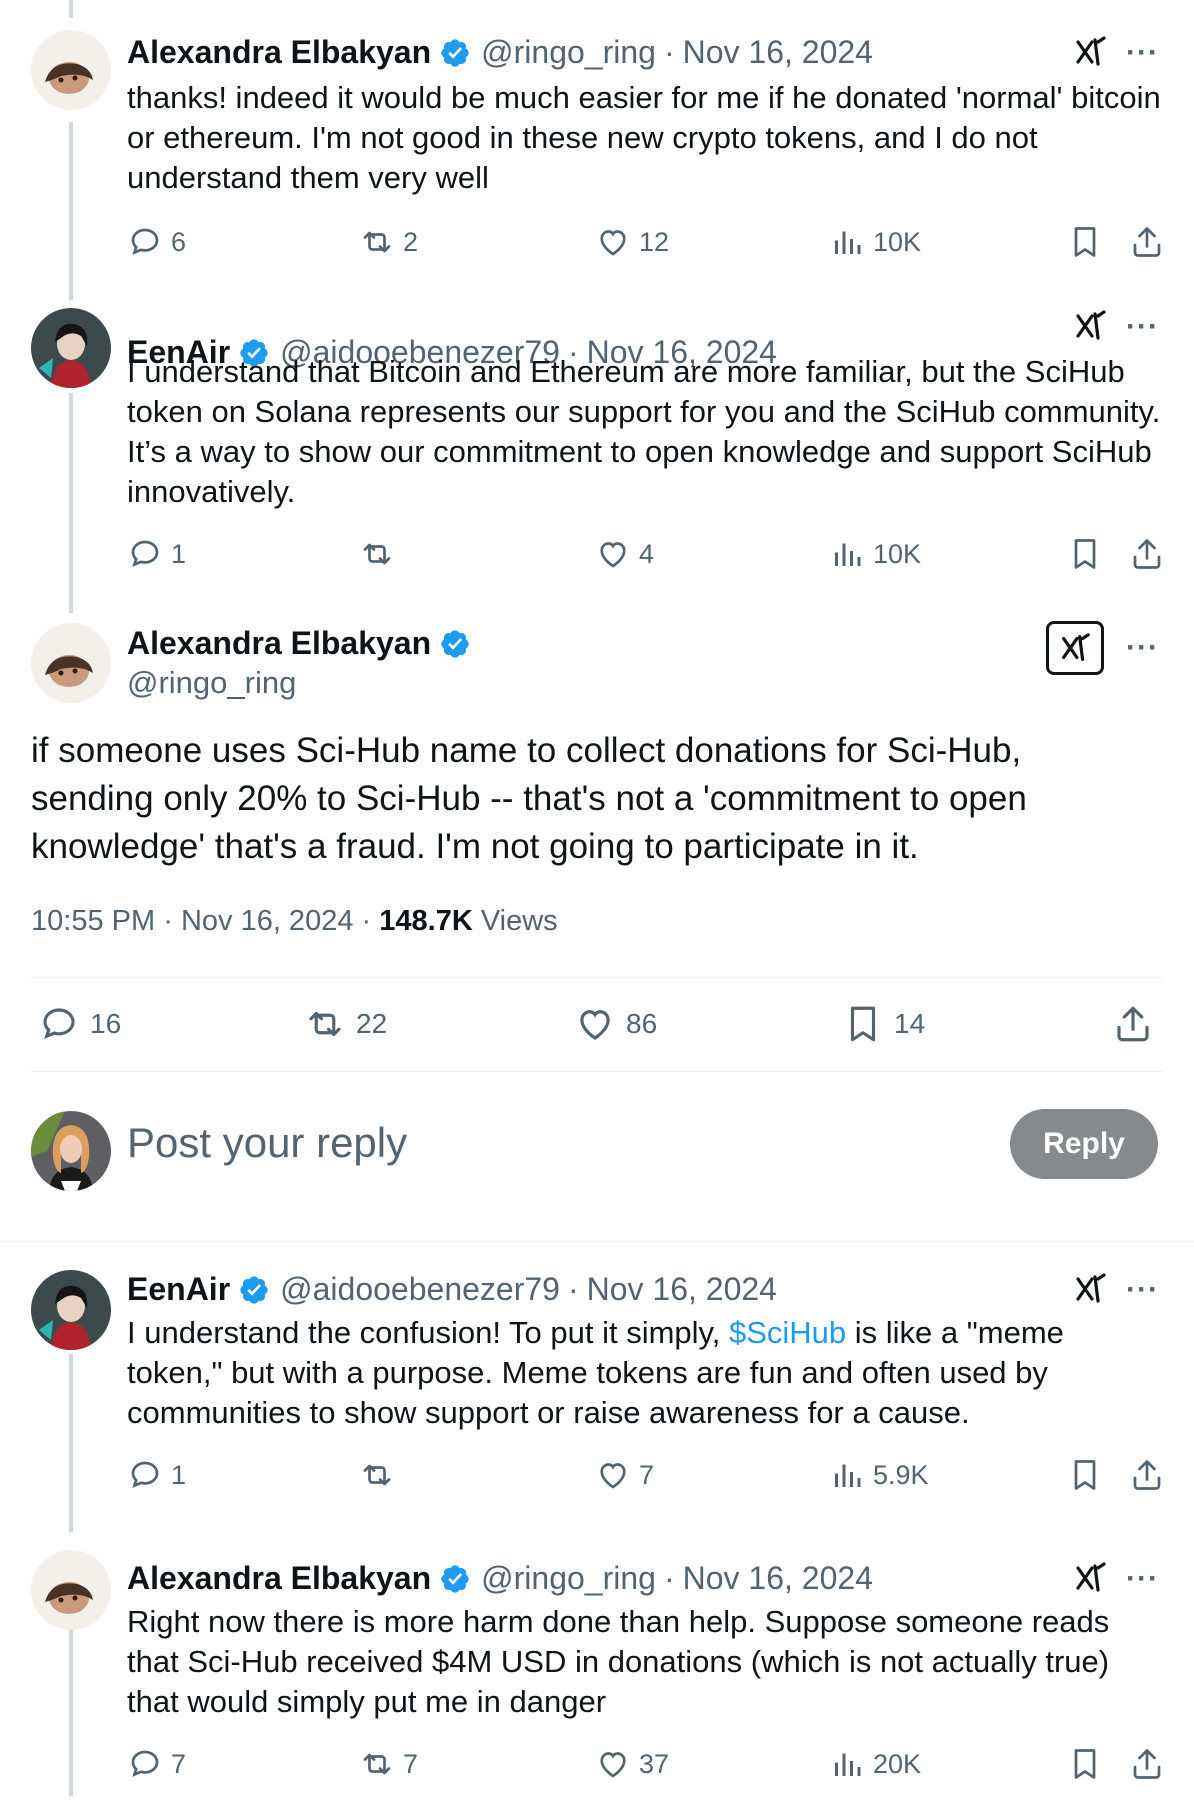  What do you see at coordinates (93, 921) in the screenshot?
I see `tweet-time: 10:55 PM` at bounding box center [93, 921].